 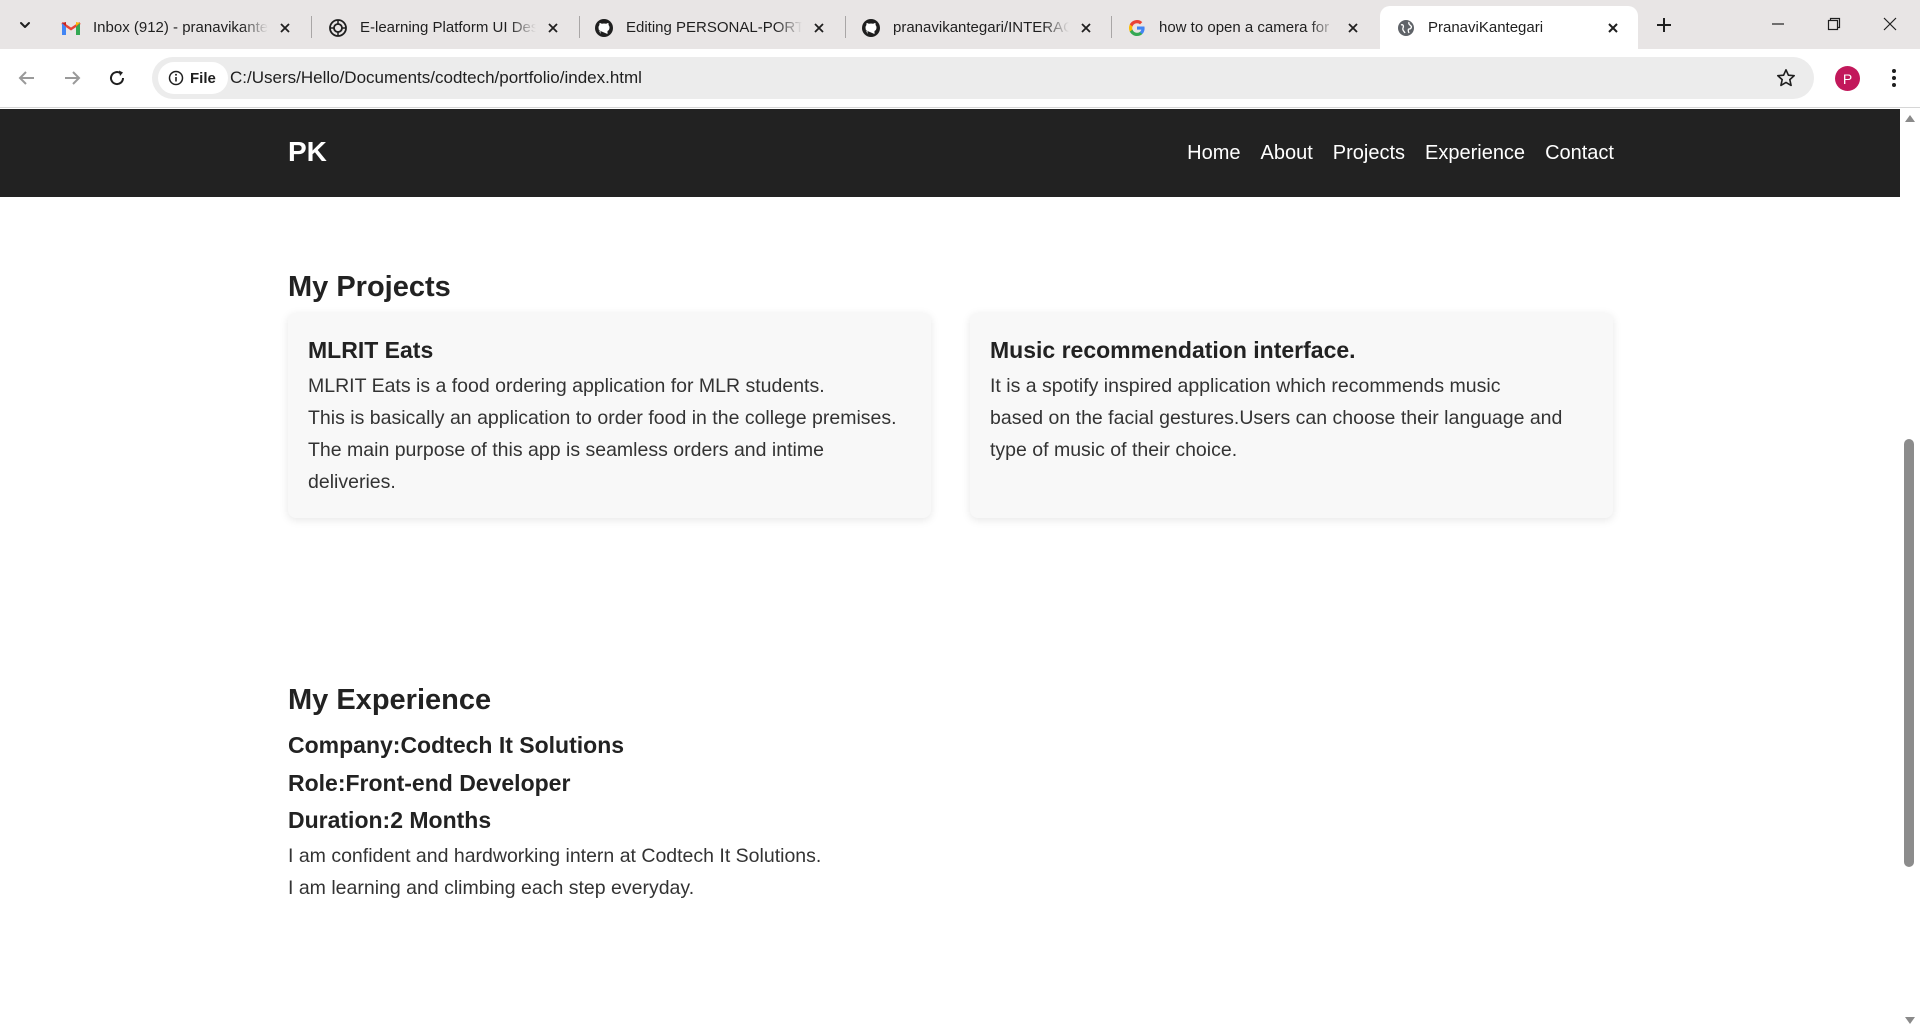 I want to click on close-window-button, so click(x=1890, y=24).